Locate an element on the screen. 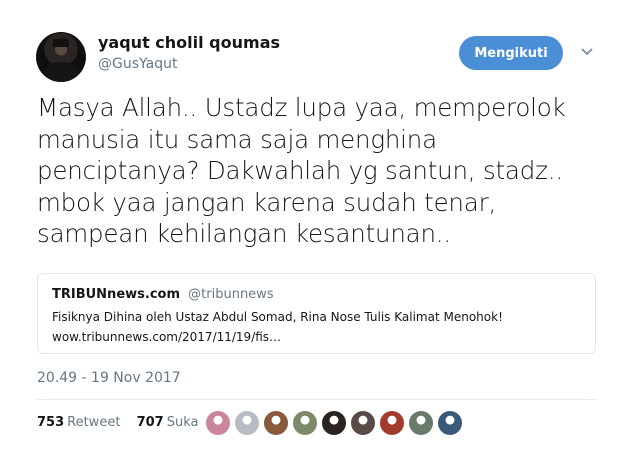 This screenshot has height=450, width=636. like-count: 707 is located at coordinates (150, 422).